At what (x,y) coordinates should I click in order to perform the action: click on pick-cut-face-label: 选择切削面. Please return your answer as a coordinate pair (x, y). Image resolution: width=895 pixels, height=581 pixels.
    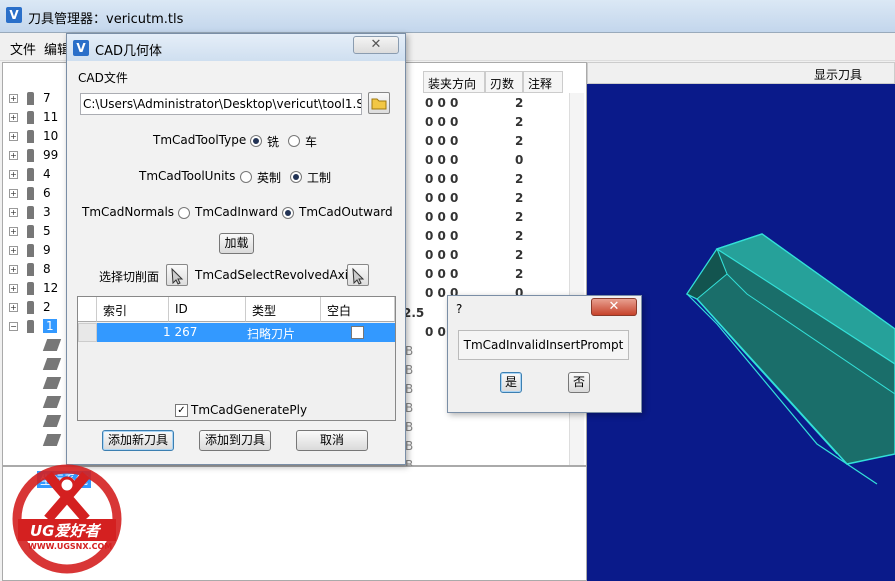
    Looking at the image, I should click on (129, 277).